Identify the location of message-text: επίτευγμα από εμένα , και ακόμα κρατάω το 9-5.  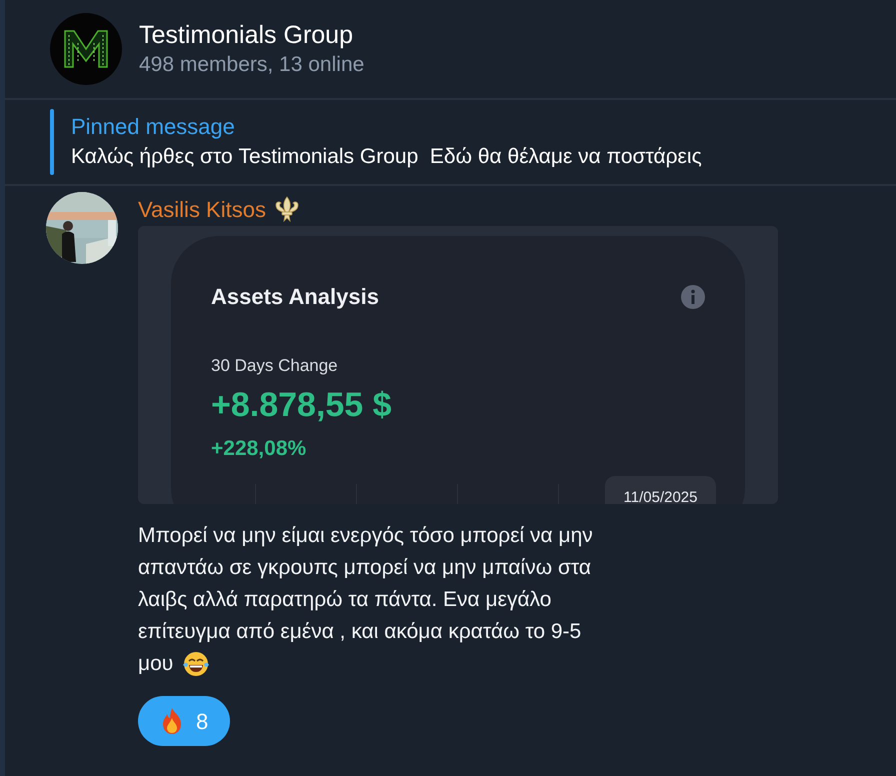
(360, 632).